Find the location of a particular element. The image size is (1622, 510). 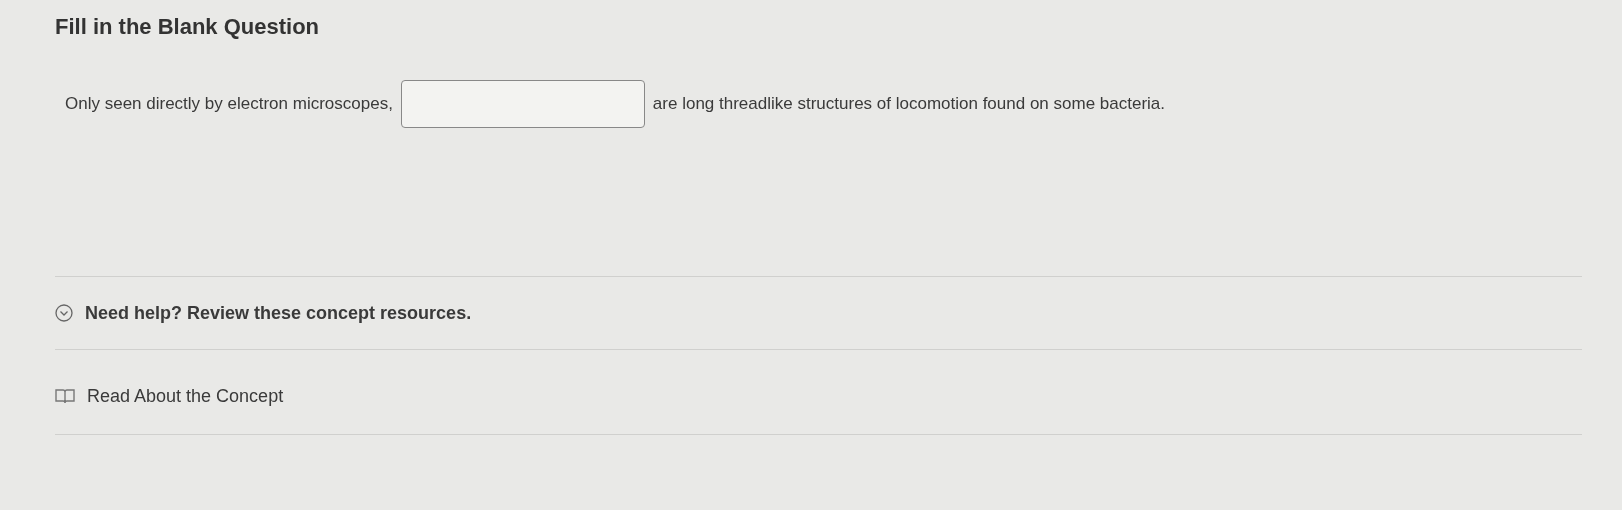

help-toggle: Need help? Review these concept resources. is located at coordinates (278, 313).